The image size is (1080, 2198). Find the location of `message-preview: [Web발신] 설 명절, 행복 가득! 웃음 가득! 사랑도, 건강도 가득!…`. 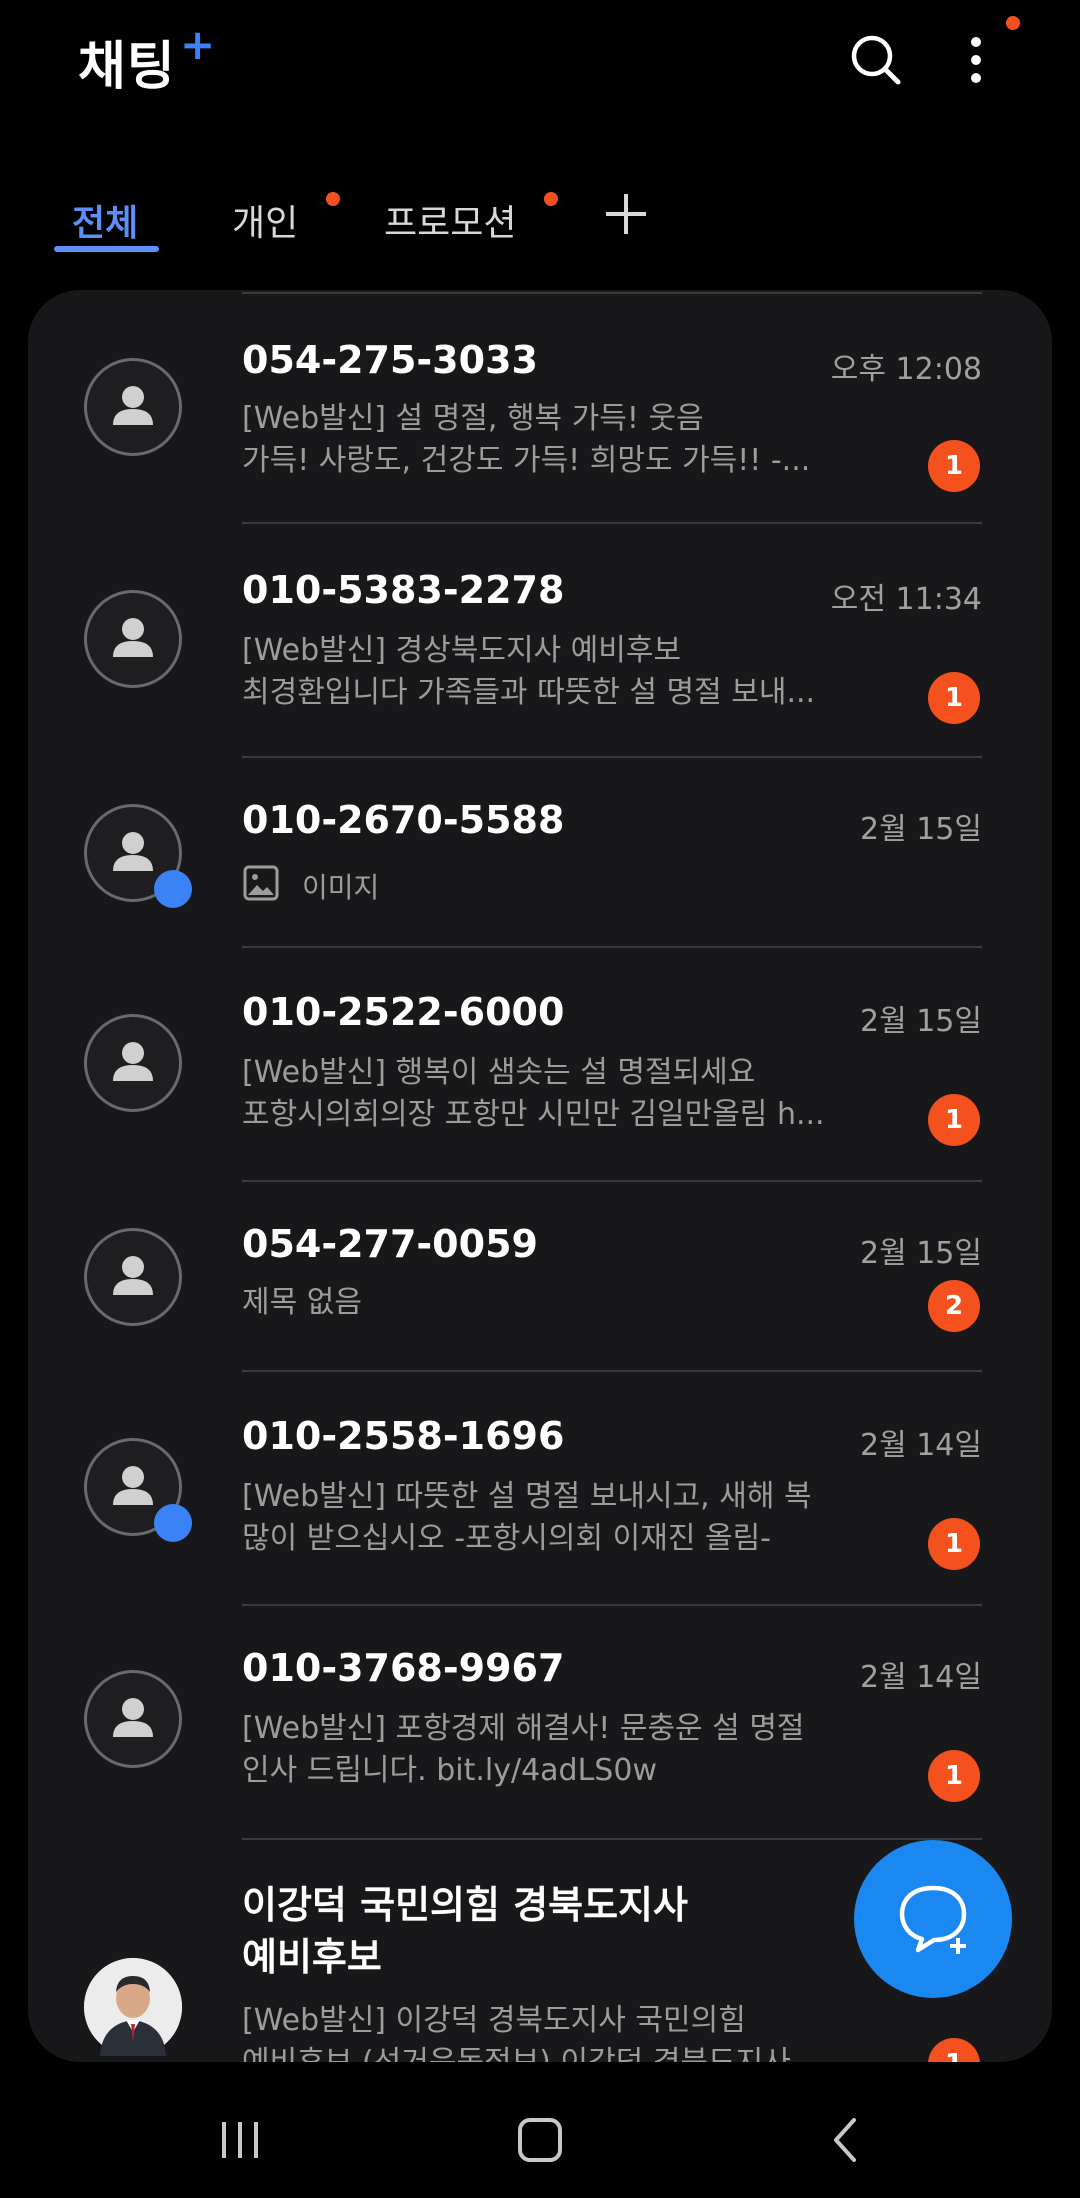

message-preview: [Web발신] 설 명절, 행복 가득! 웃음 가득! 사랑도, 건강도 가득!… is located at coordinates (526, 439).